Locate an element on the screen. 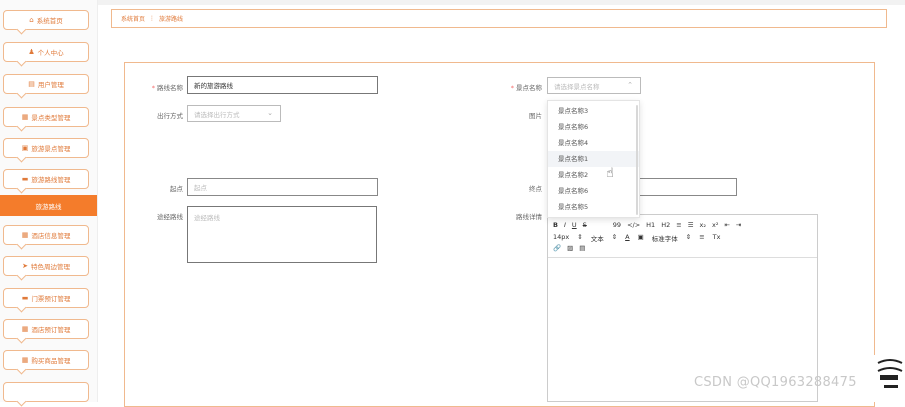 This screenshot has height=407, width=905. editor-toolbar-row2: 14px ⇕ 文本 ⇕ A ▣ 标准字体 ⇕ ≡ Tx is located at coordinates (637, 238).